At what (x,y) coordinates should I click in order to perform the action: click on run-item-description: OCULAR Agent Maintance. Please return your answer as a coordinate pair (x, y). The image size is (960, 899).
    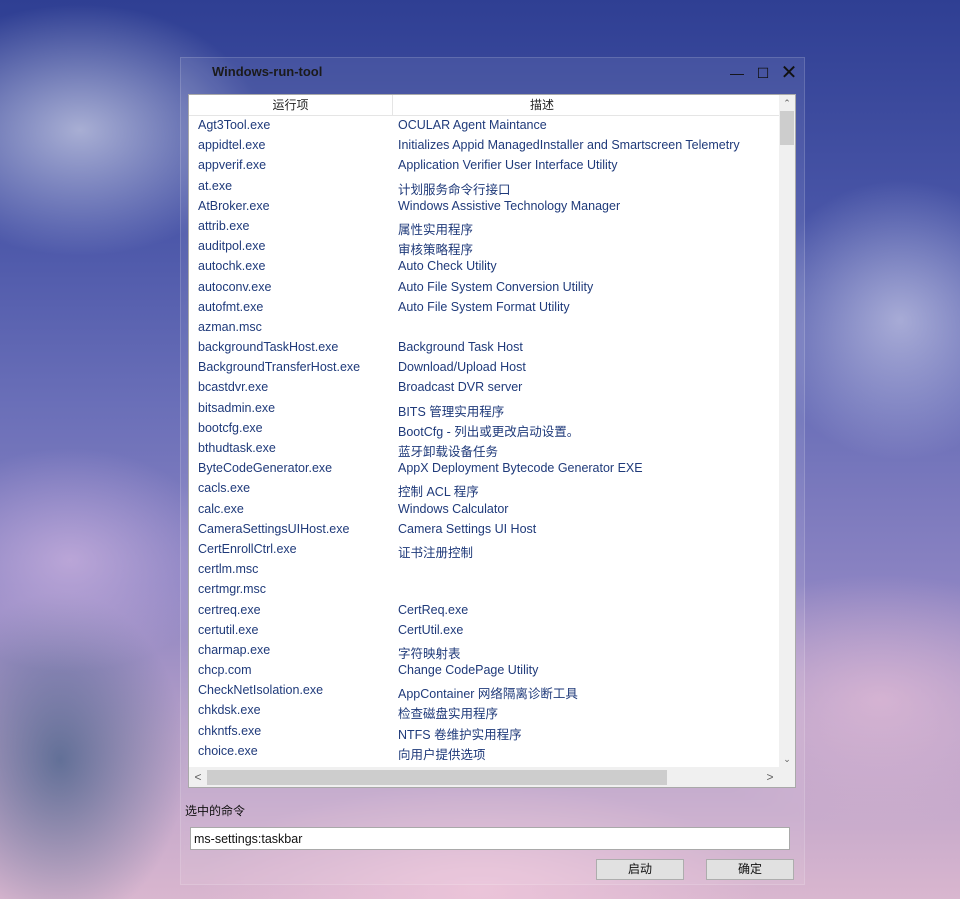
    Looking at the image, I should click on (472, 125).